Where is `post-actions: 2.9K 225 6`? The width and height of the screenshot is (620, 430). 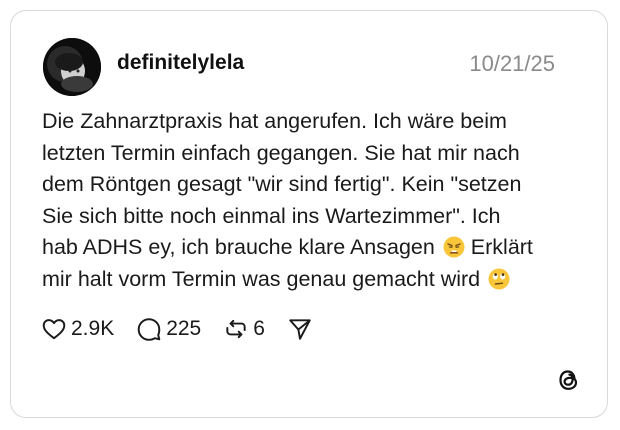
post-actions: 2.9K 225 6 is located at coordinates (188, 329).